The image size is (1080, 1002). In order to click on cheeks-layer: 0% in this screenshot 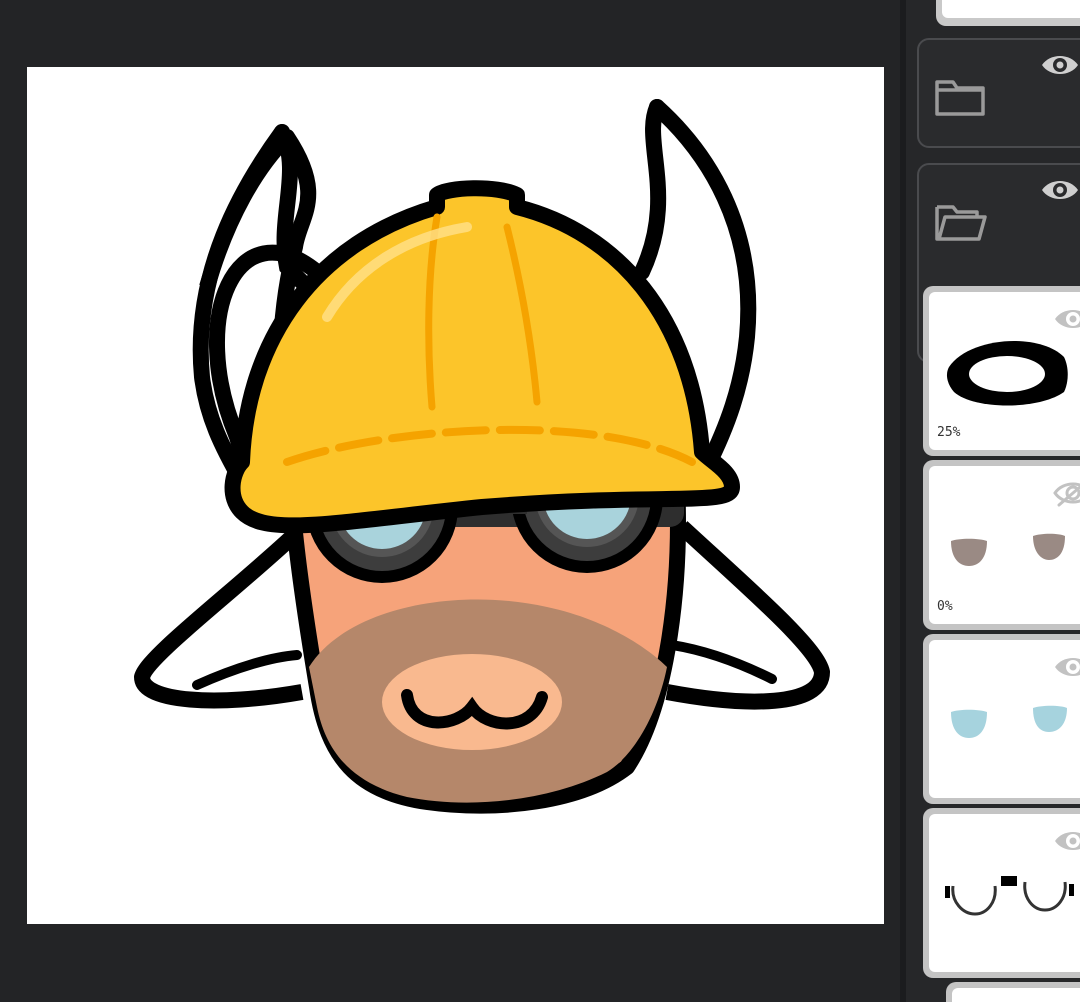, I will do `click(1001, 545)`.